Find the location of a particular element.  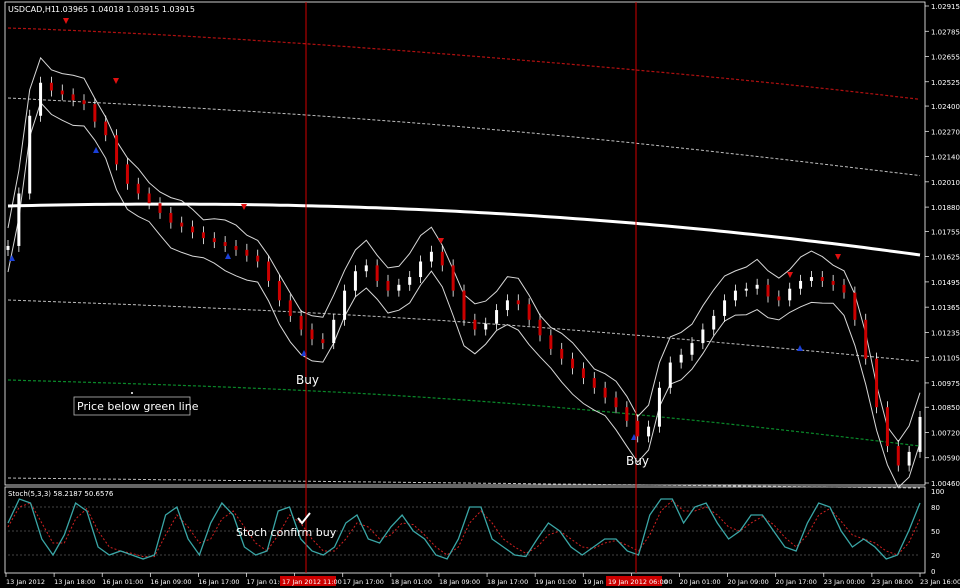

price-tick-label: 1.01755 is located at coordinates (945, 232).